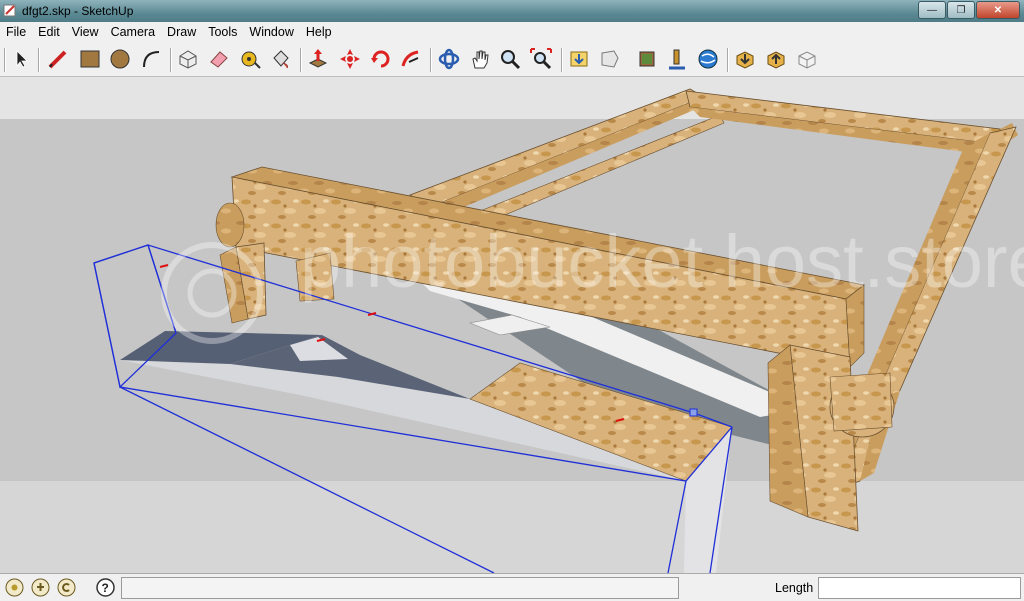 This screenshot has height=601, width=1024. I want to click on arc-tool-button, so click(151, 59).